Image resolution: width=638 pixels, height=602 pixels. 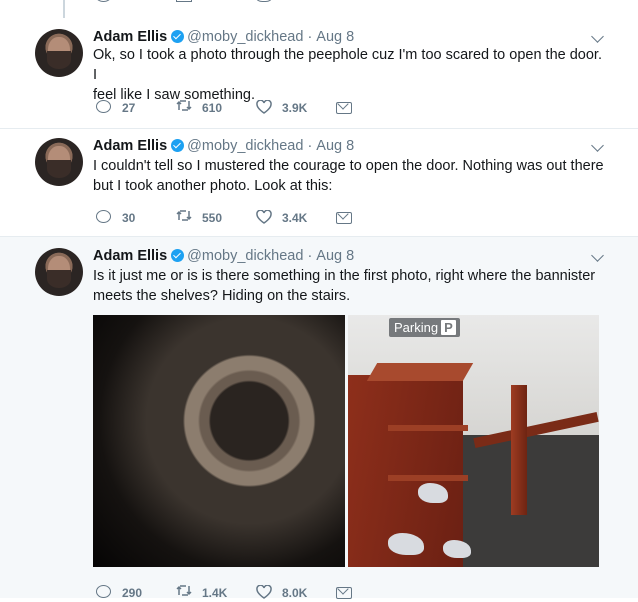 What do you see at coordinates (129, 218) in the screenshot?
I see `reply-count: 30` at bounding box center [129, 218].